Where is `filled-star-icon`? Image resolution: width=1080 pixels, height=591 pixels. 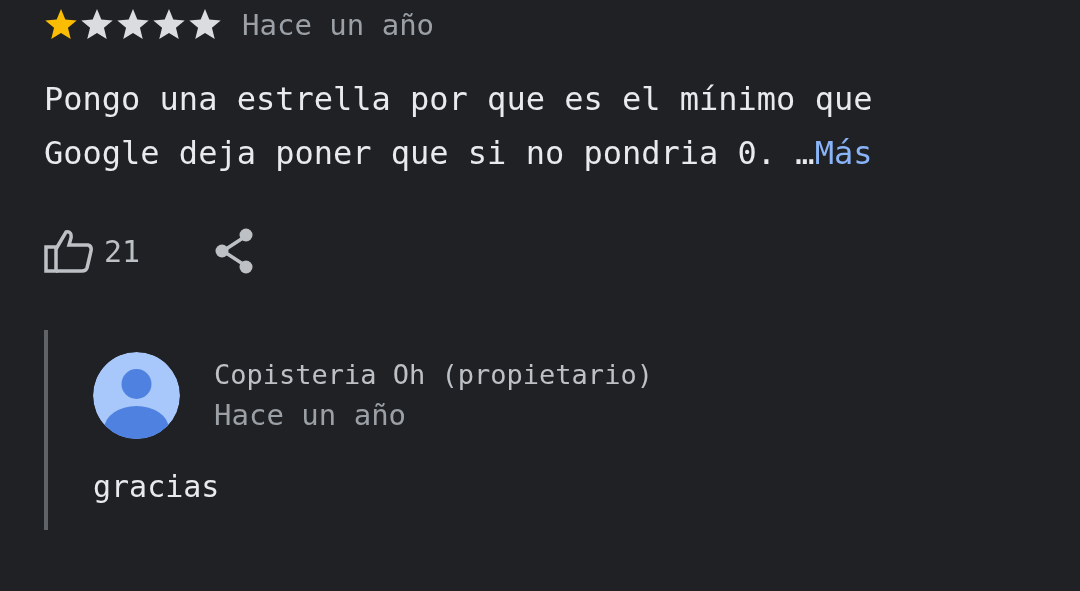
filled-star-icon is located at coordinates (61, 25).